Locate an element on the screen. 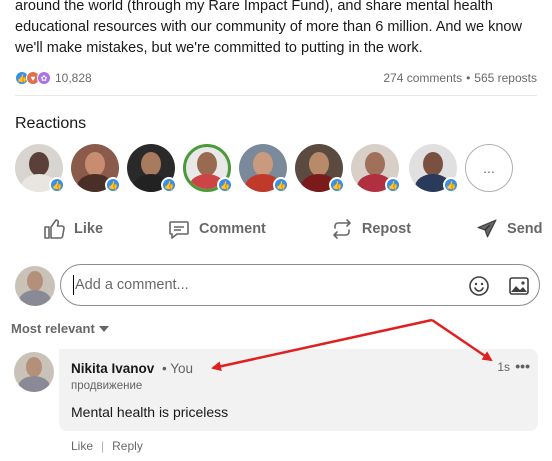  send-button: Send is located at coordinates (507, 229).